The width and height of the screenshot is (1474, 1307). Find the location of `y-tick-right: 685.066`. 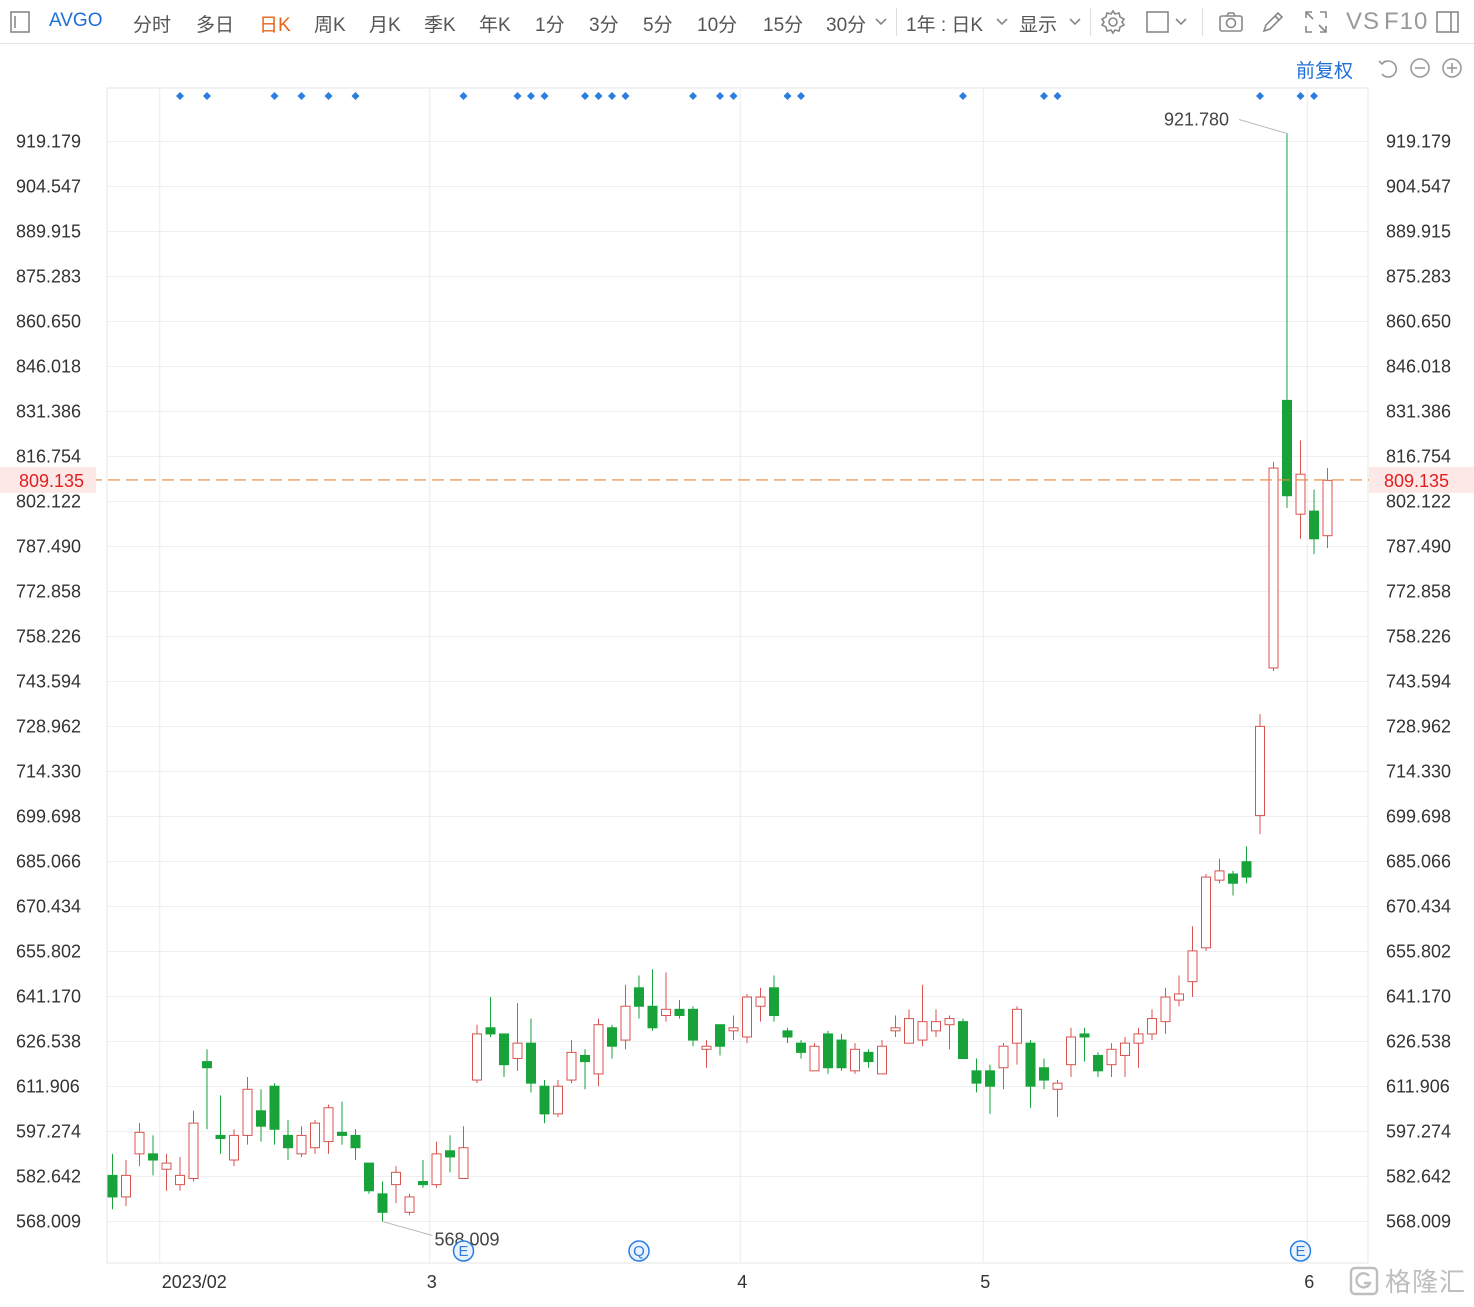

y-tick-right: 685.066 is located at coordinates (1418, 861).